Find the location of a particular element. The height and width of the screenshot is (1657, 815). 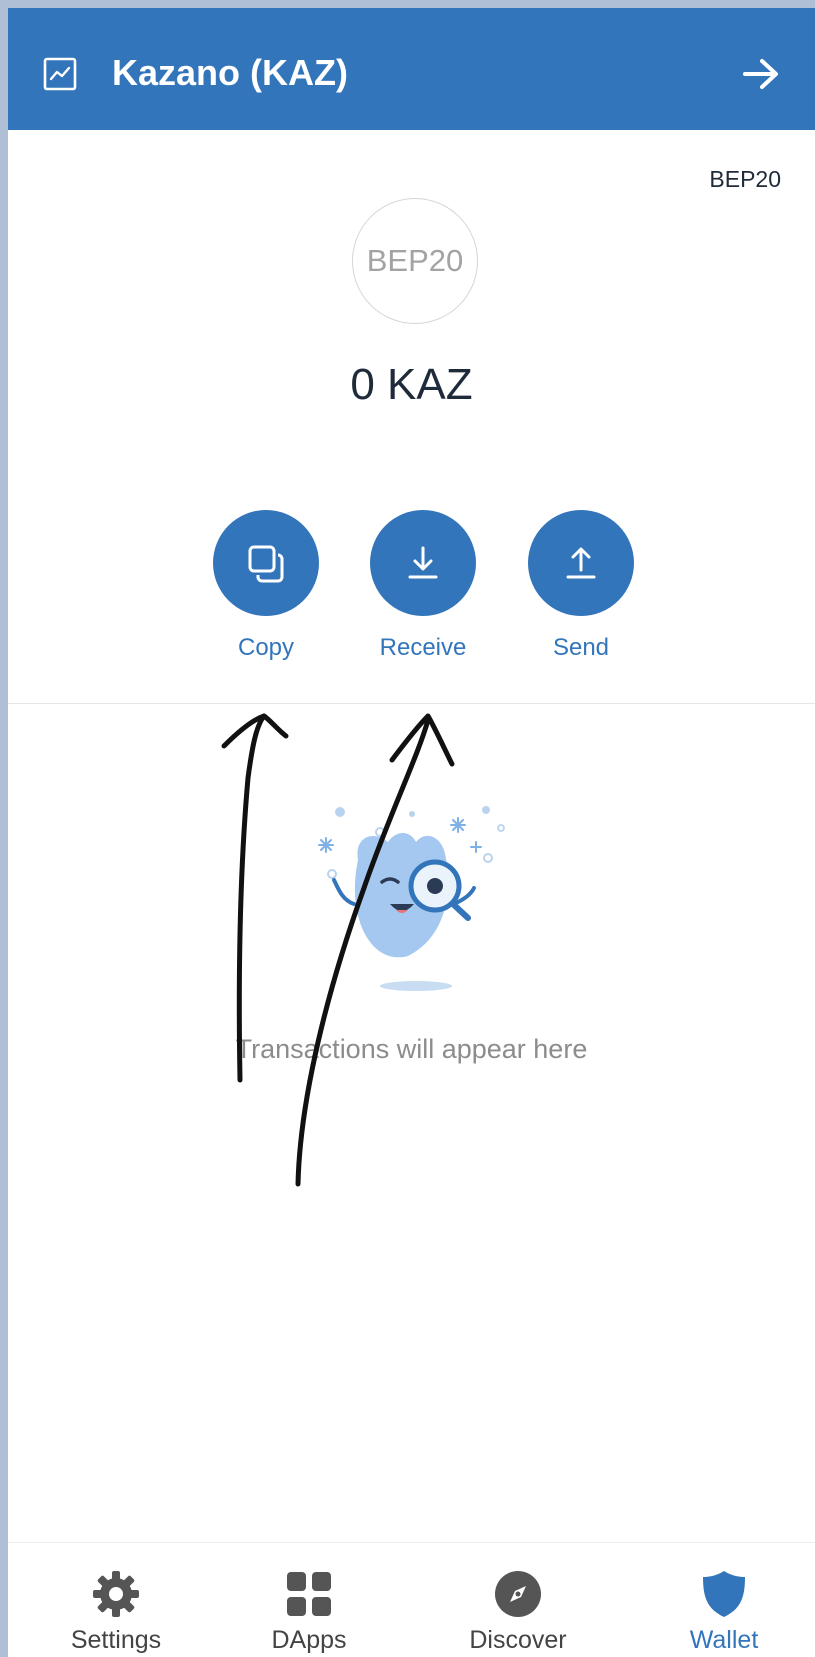

page-title: Kazano (KAZ) is located at coordinates (230, 72).